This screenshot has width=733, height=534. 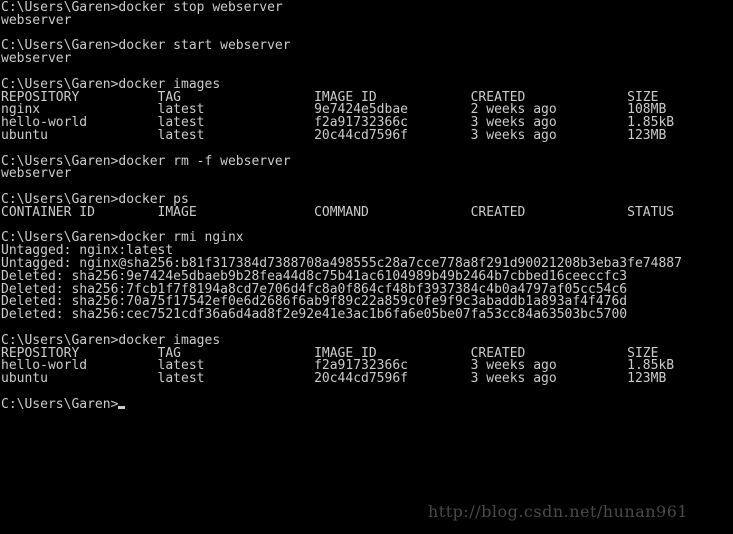 What do you see at coordinates (142, 7) in the screenshot?
I see `terminal-line: C:\Users\Garen>docker stop webserver` at bounding box center [142, 7].